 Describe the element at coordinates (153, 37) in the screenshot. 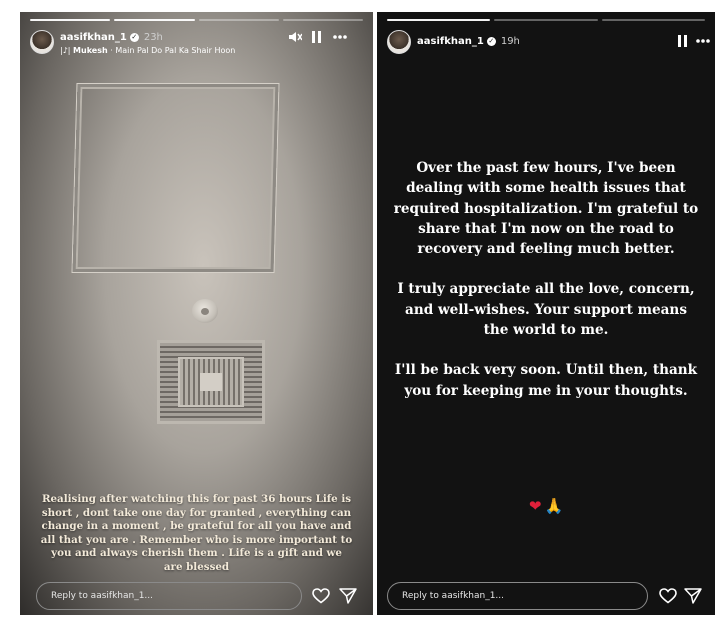

I see `post-time: 23h` at that location.